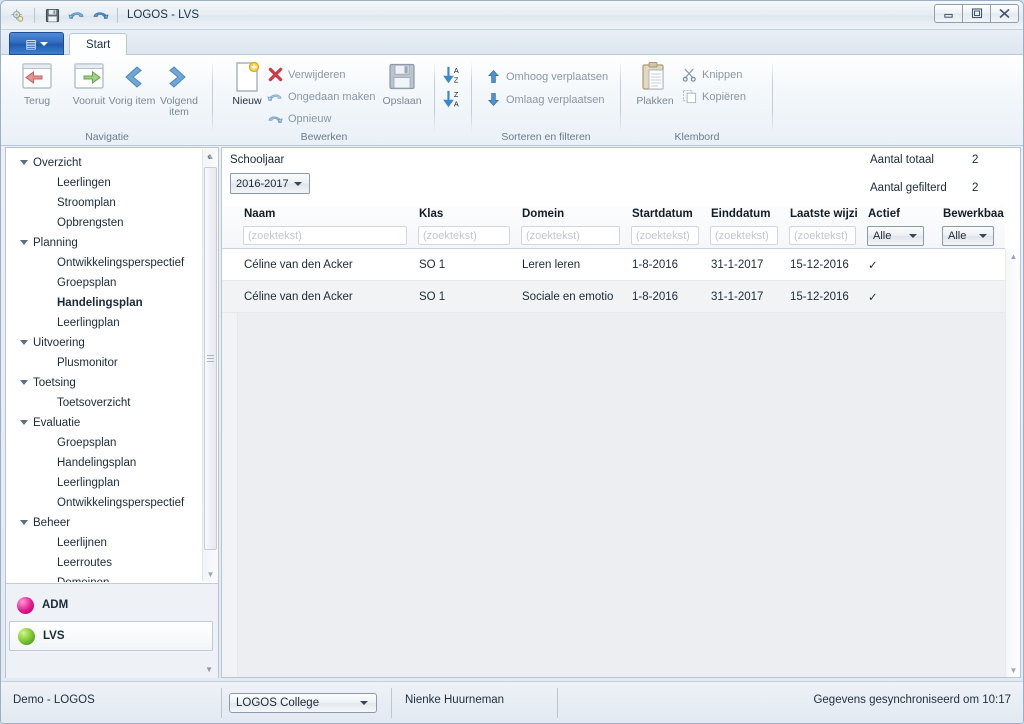  Describe the element at coordinates (746, 214) in the screenshot. I see `column-header-label: Einddatum` at that location.